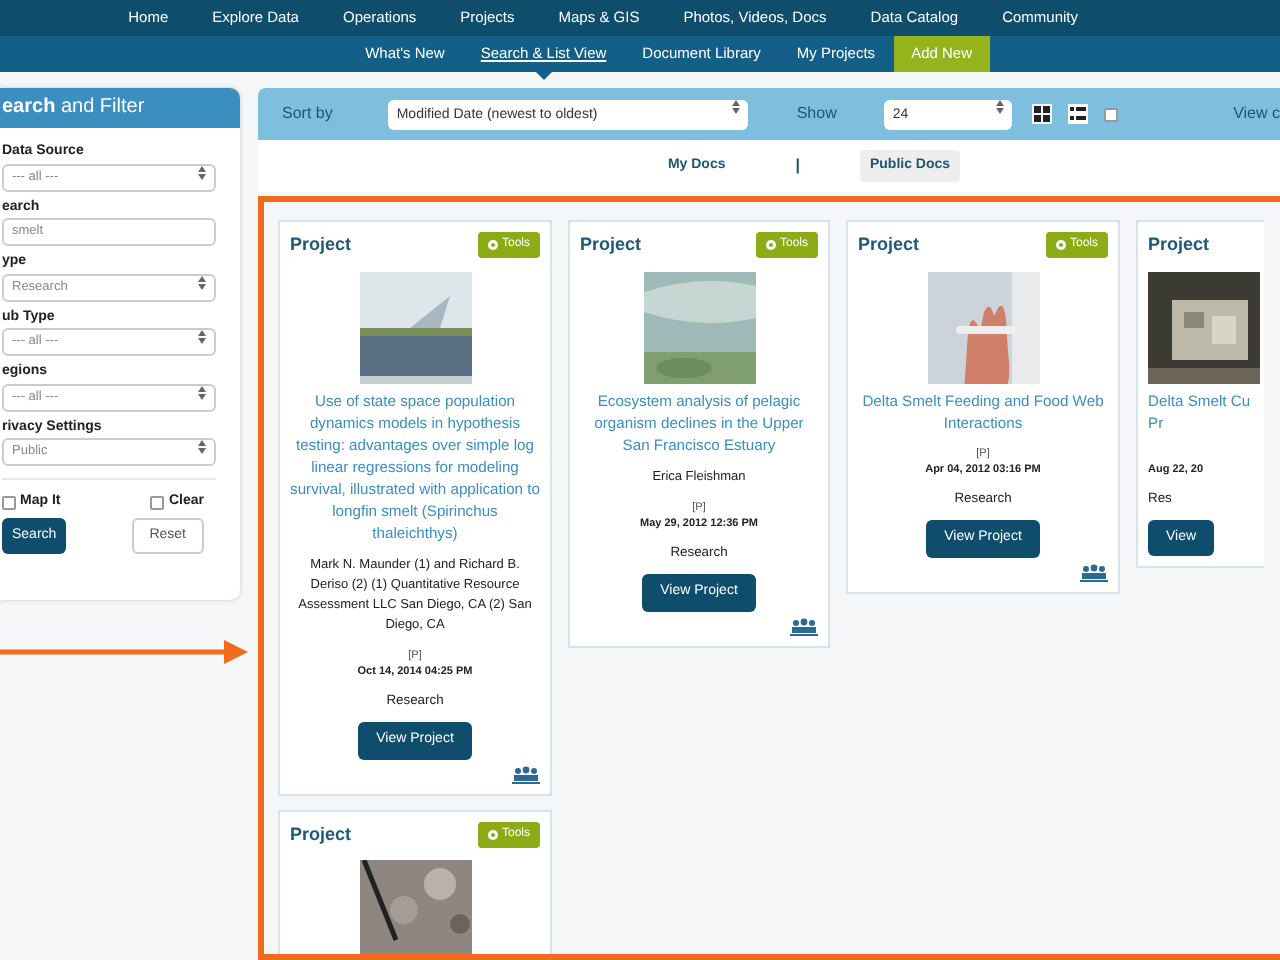 This screenshot has width=1280, height=960. I want to click on view-label: View c, so click(1256, 114).